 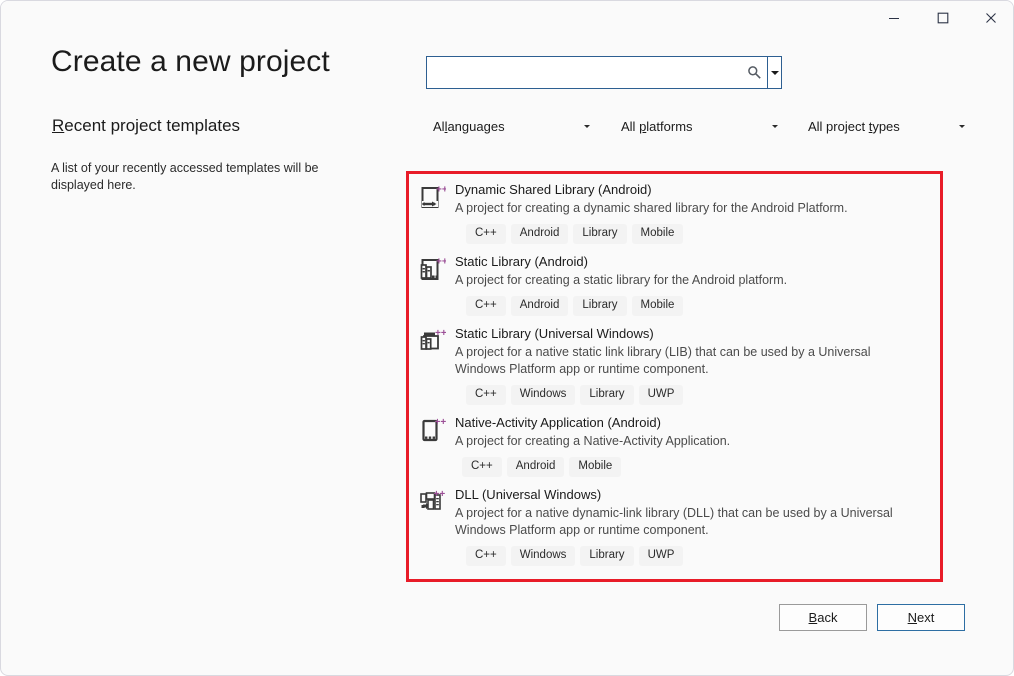 What do you see at coordinates (469, 126) in the screenshot?
I see `filter-all-languages-label: Allanguages` at bounding box center [469, 126].